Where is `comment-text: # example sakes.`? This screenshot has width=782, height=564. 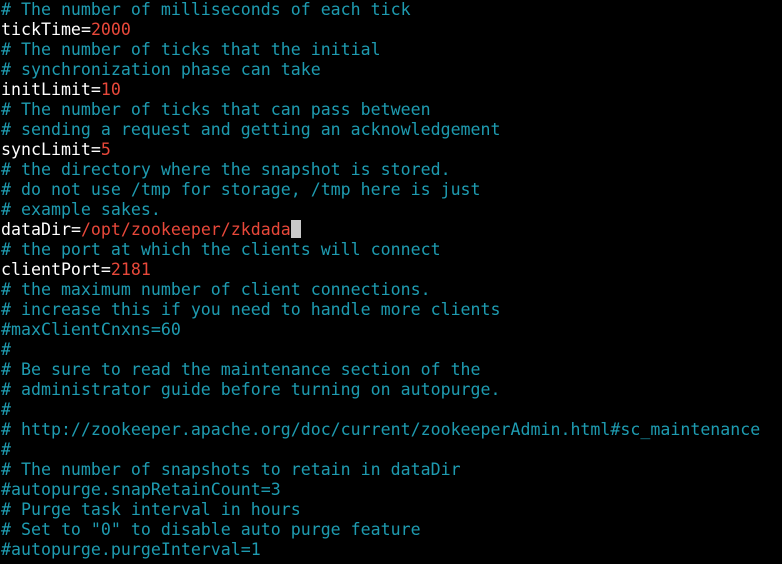 comment-text: # example sakes. is located at coordinates (81, 209).